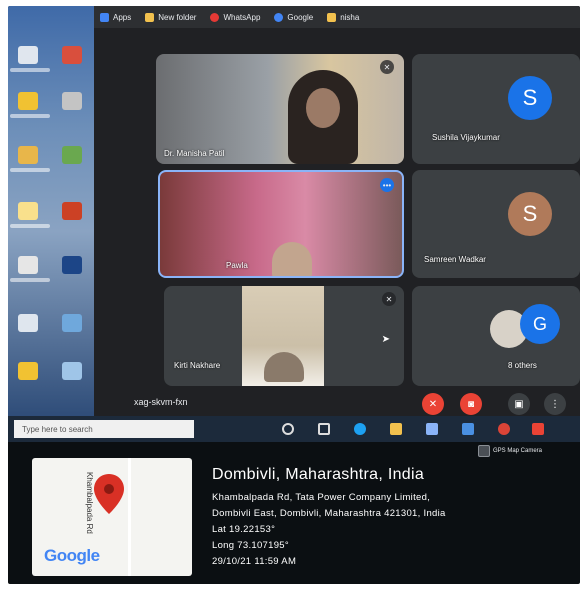 Image resolution: width=588 pixels, height=590 pixels. Describe the element at coordinates (496, 224) in the screenshot. I see `participant-tile: S Samreen Wadkar` at that location.